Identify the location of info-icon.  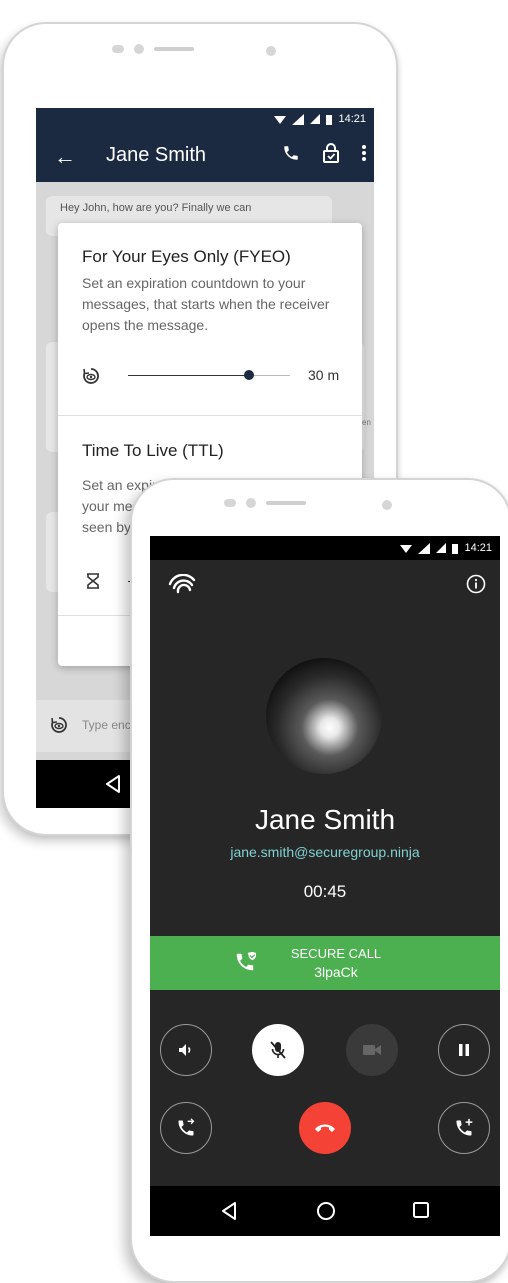
(476, 584).